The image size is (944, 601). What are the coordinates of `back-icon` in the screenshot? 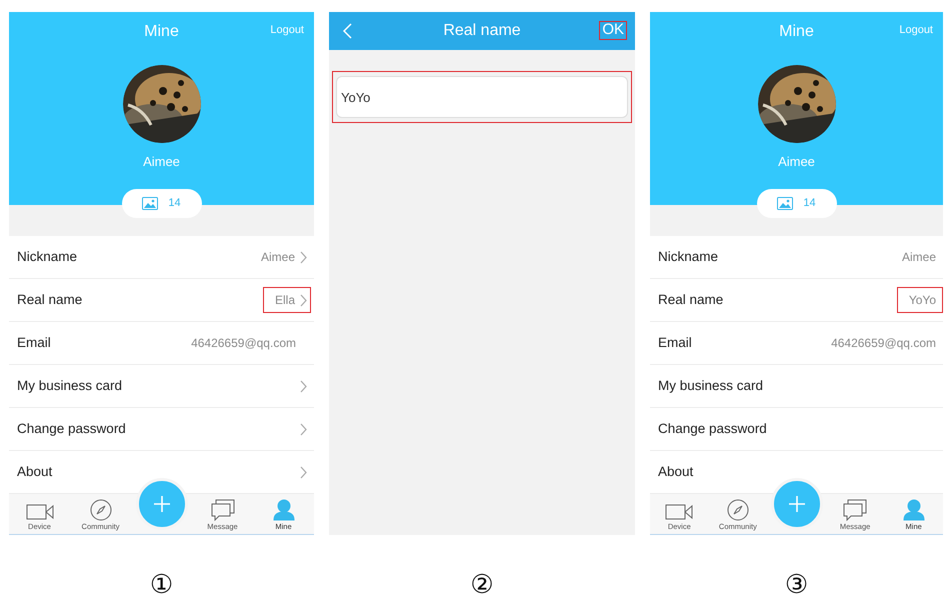 It's located at (347, 31).